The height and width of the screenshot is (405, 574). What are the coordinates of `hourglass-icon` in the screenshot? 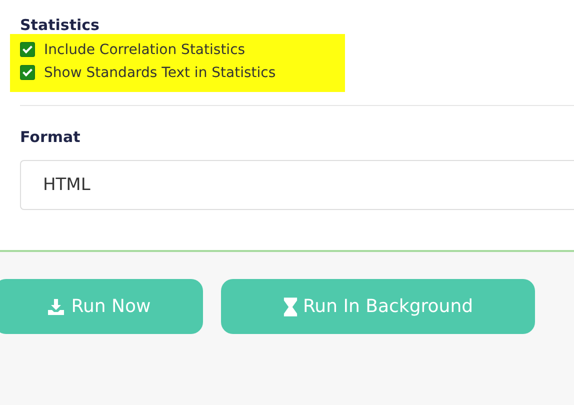 It's located at (290, 307).